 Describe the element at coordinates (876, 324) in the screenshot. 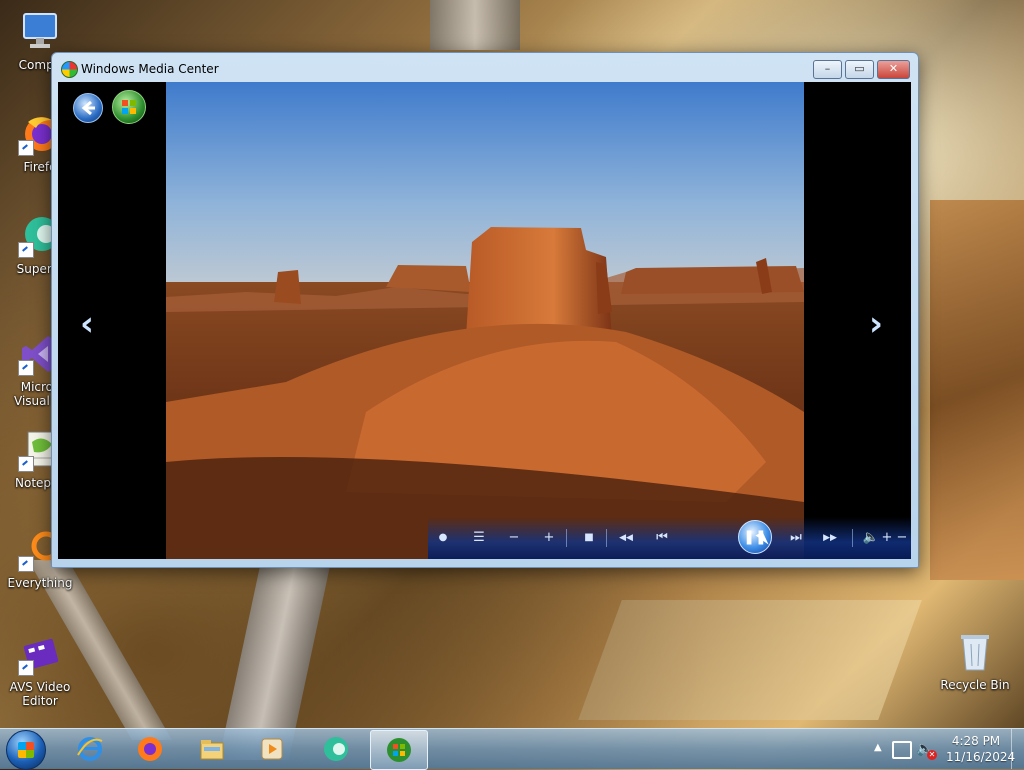

I see `next-photo-button: ›` at that location.